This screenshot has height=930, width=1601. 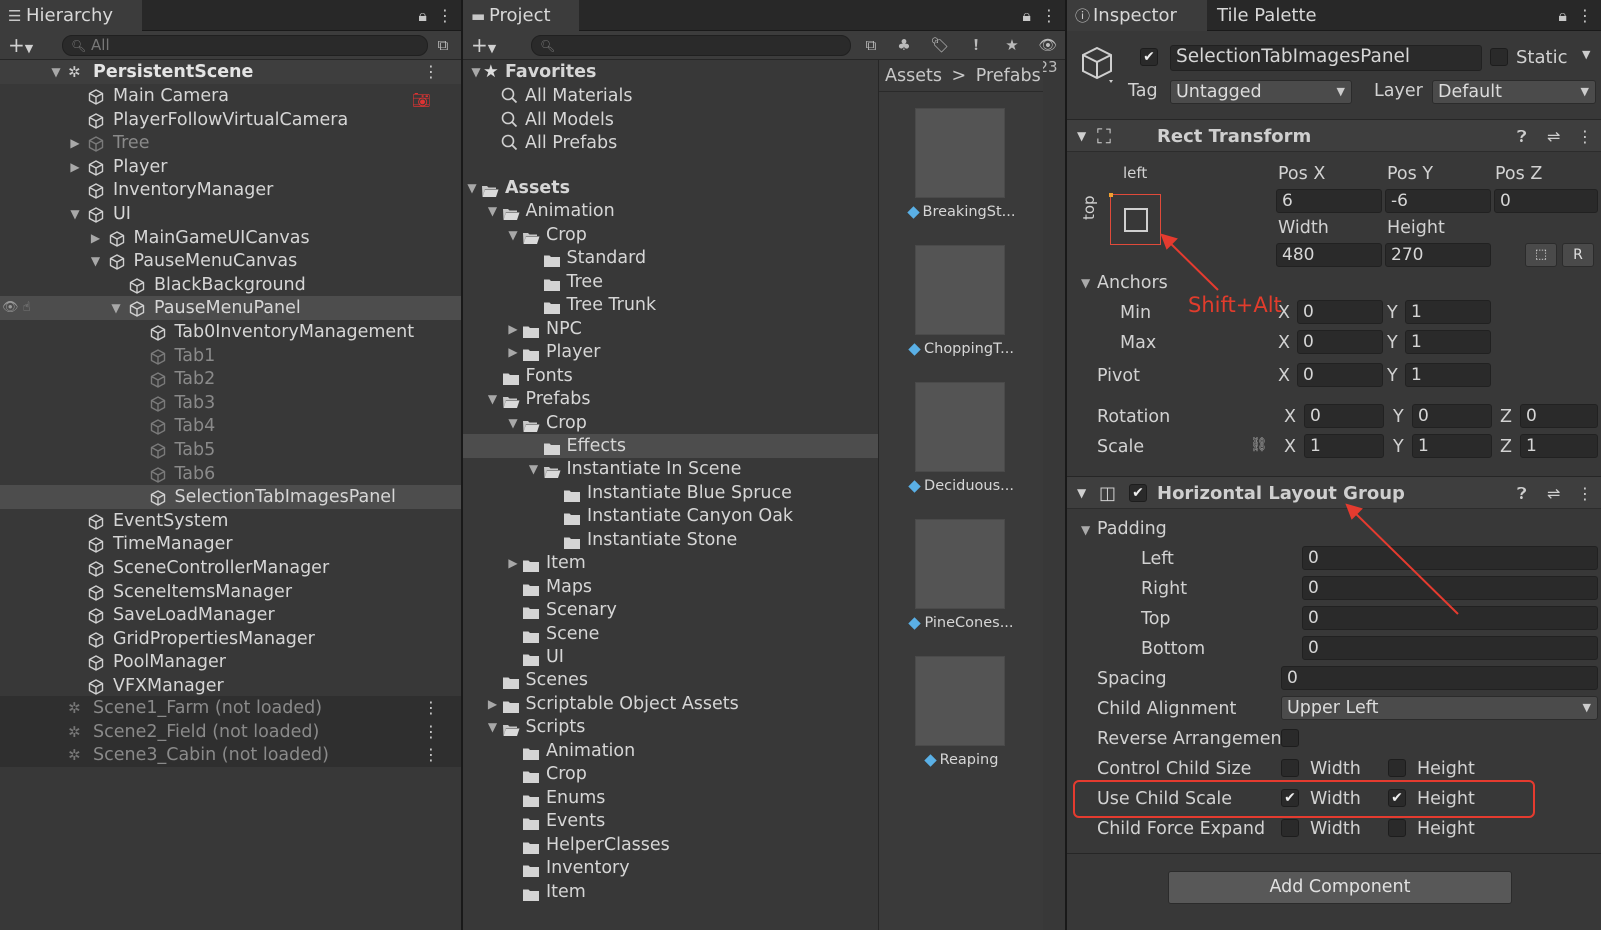 What do you see at coordinates (230, 167) in the screenshot?
I see `hierarchy-item: ▶ Player` at bounding box center [230, 167].